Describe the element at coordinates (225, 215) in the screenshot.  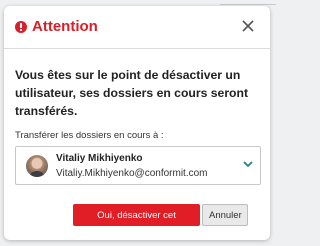
I see `cancel-button: Annuler` at that location.